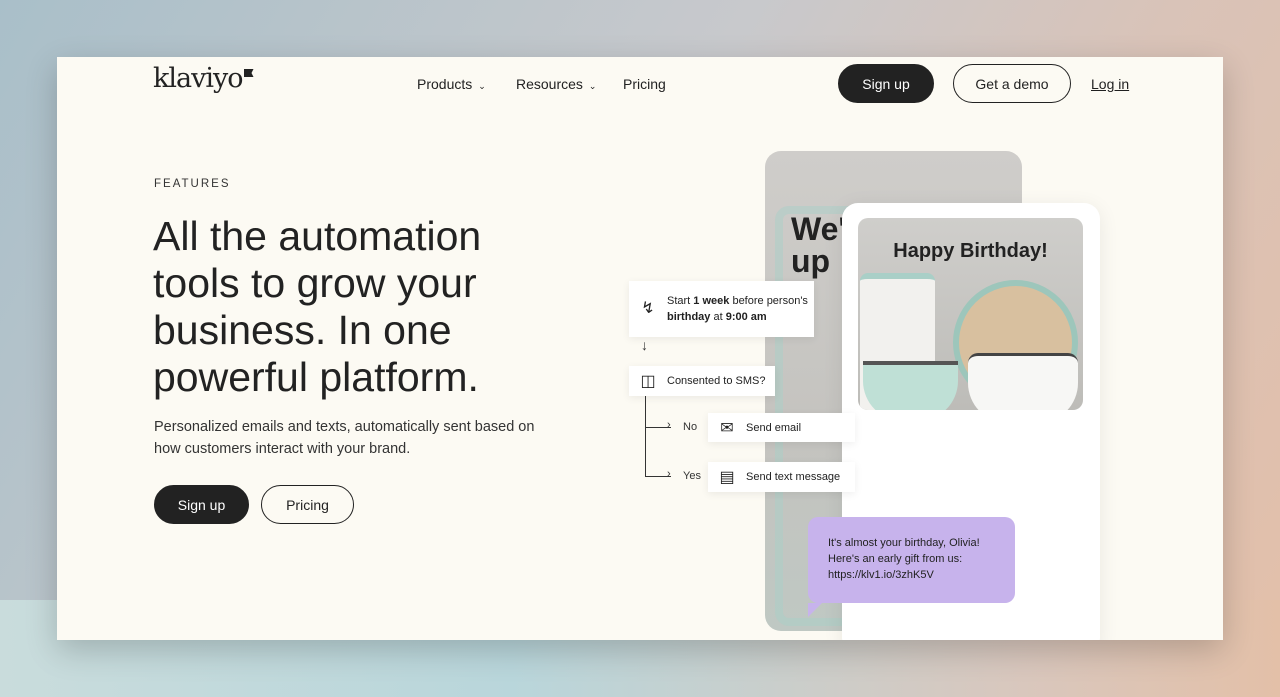  Describe the element at coordinates (648, 308) in the screenshot. I see `lightning-icon: ↯` at that location.